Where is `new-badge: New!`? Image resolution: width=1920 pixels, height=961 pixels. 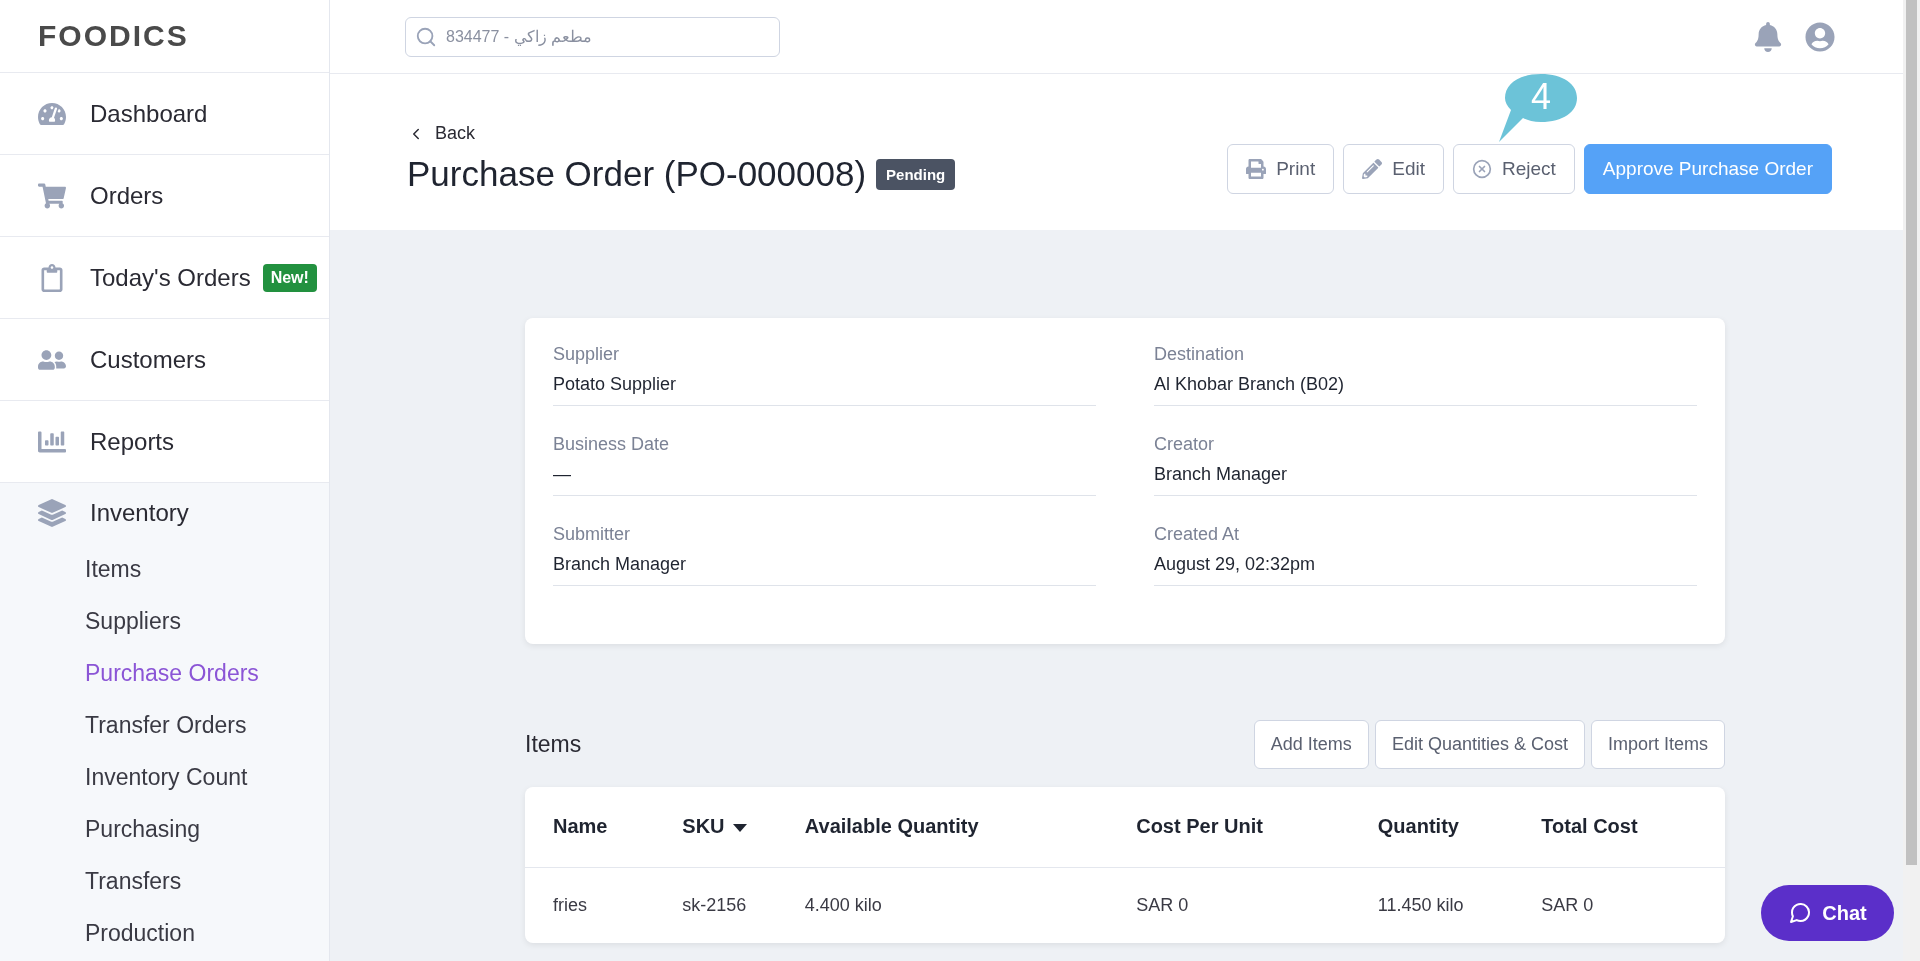 new-badge: New! is located at coordinates (289, 277).